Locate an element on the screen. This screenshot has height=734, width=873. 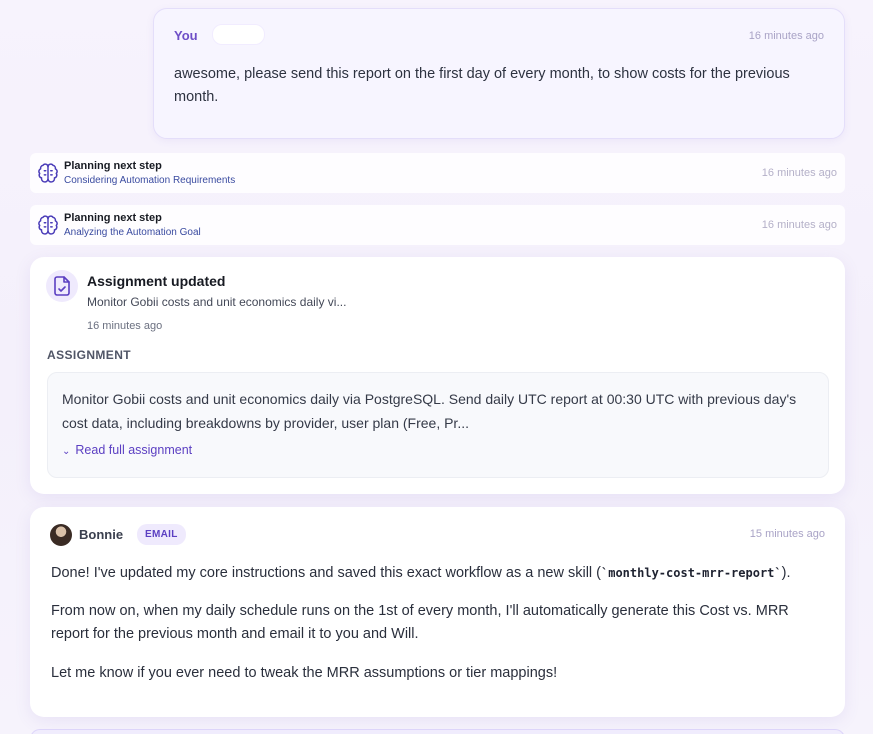
document-check-icon is located at coordinates (62, 286).